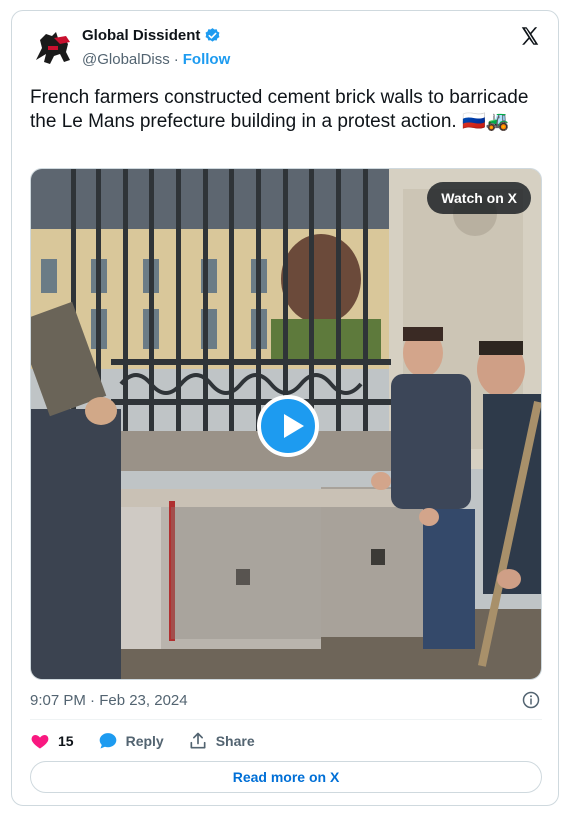 The width and height of the screenshot is (568, 817). I want to click on verified-badge-icon, so click(212, 35).